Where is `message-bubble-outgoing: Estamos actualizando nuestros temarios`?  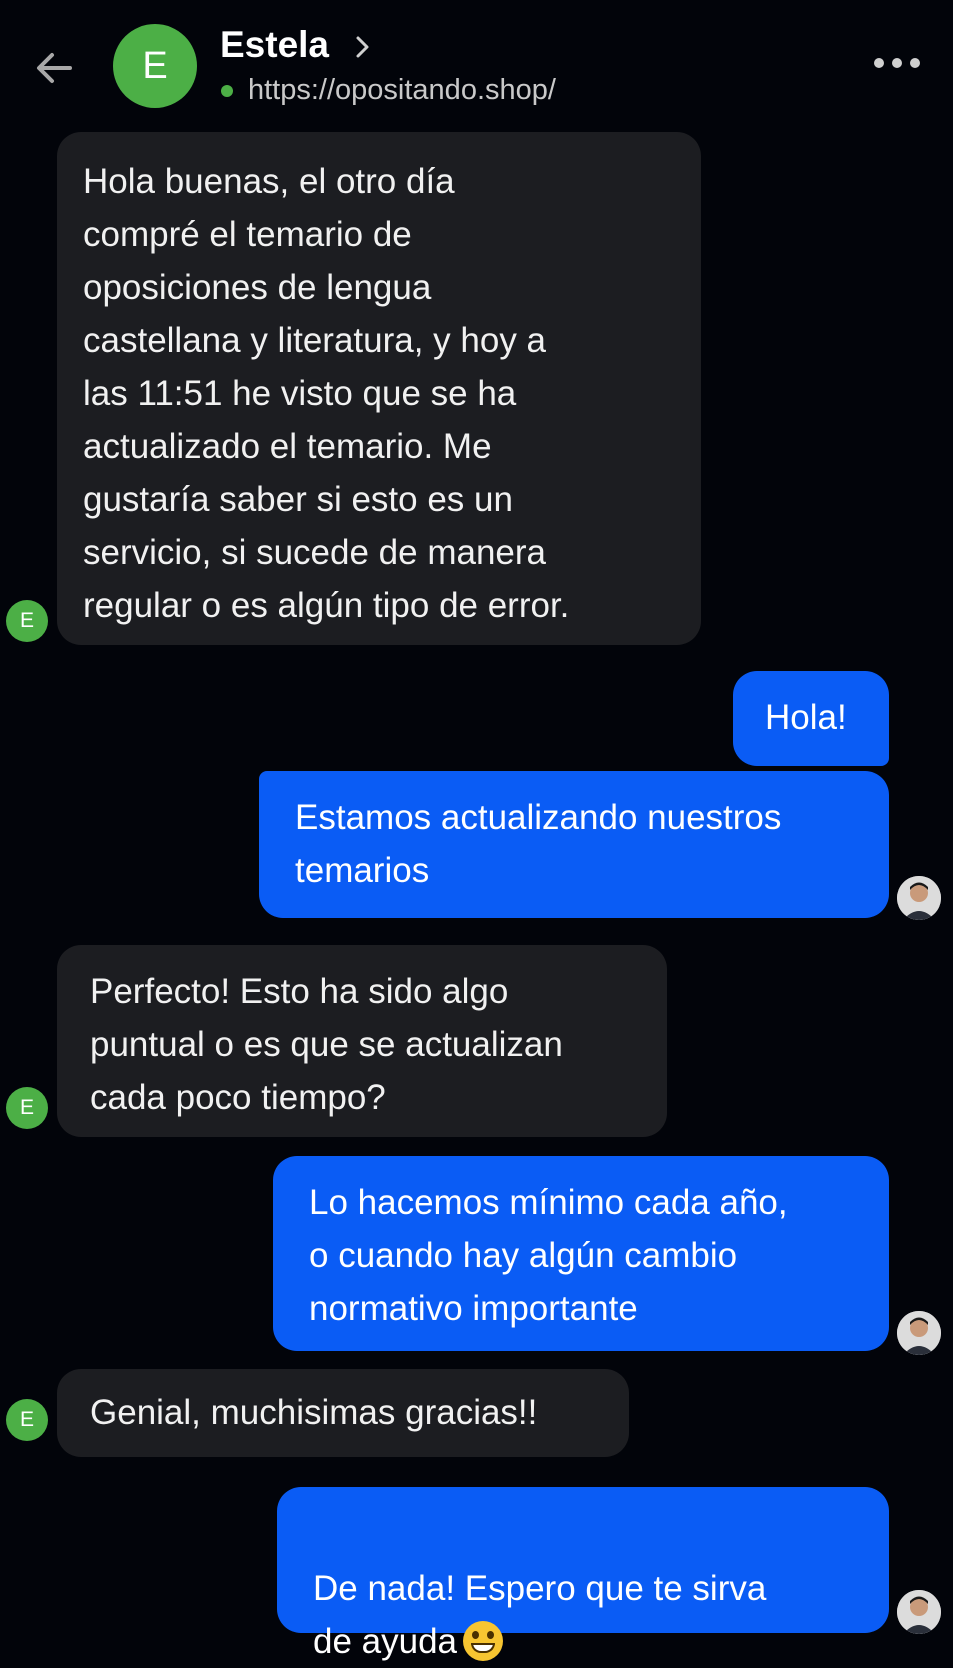
message-bubble-outgoing: Estamos actualizando nuestros temarios is located at coordinates (574, 844).